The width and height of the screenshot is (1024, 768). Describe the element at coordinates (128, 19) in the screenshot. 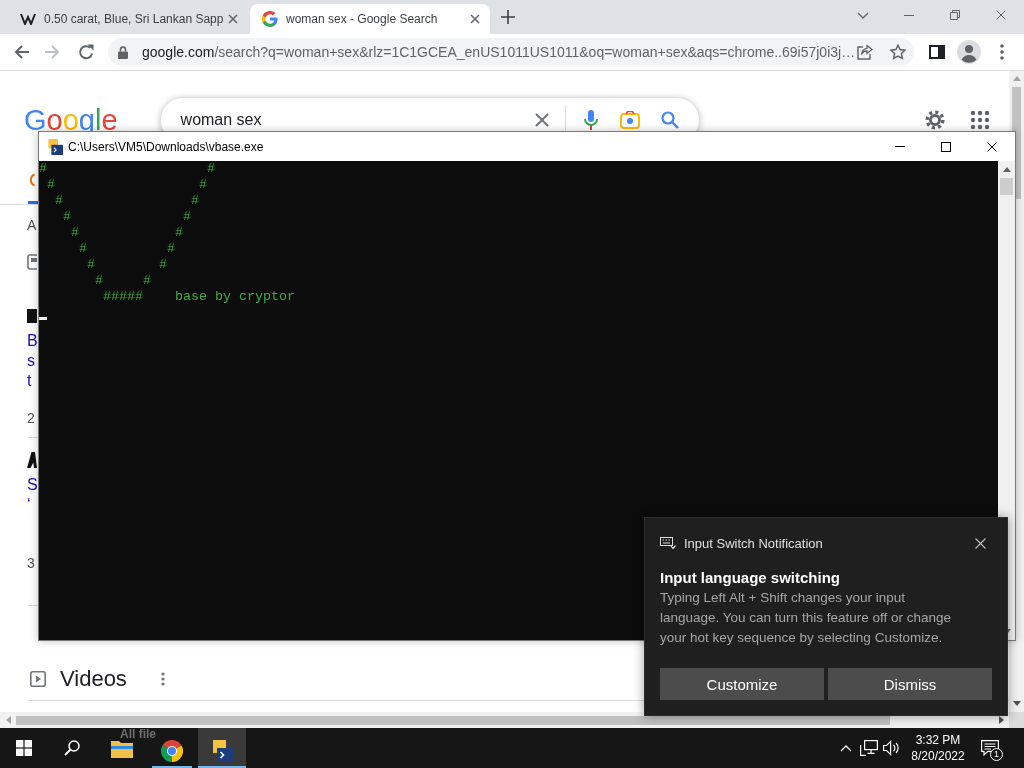

I see `browser-tab: 0.50 carat, Blue, Sri Lankan Sapp` at that location.